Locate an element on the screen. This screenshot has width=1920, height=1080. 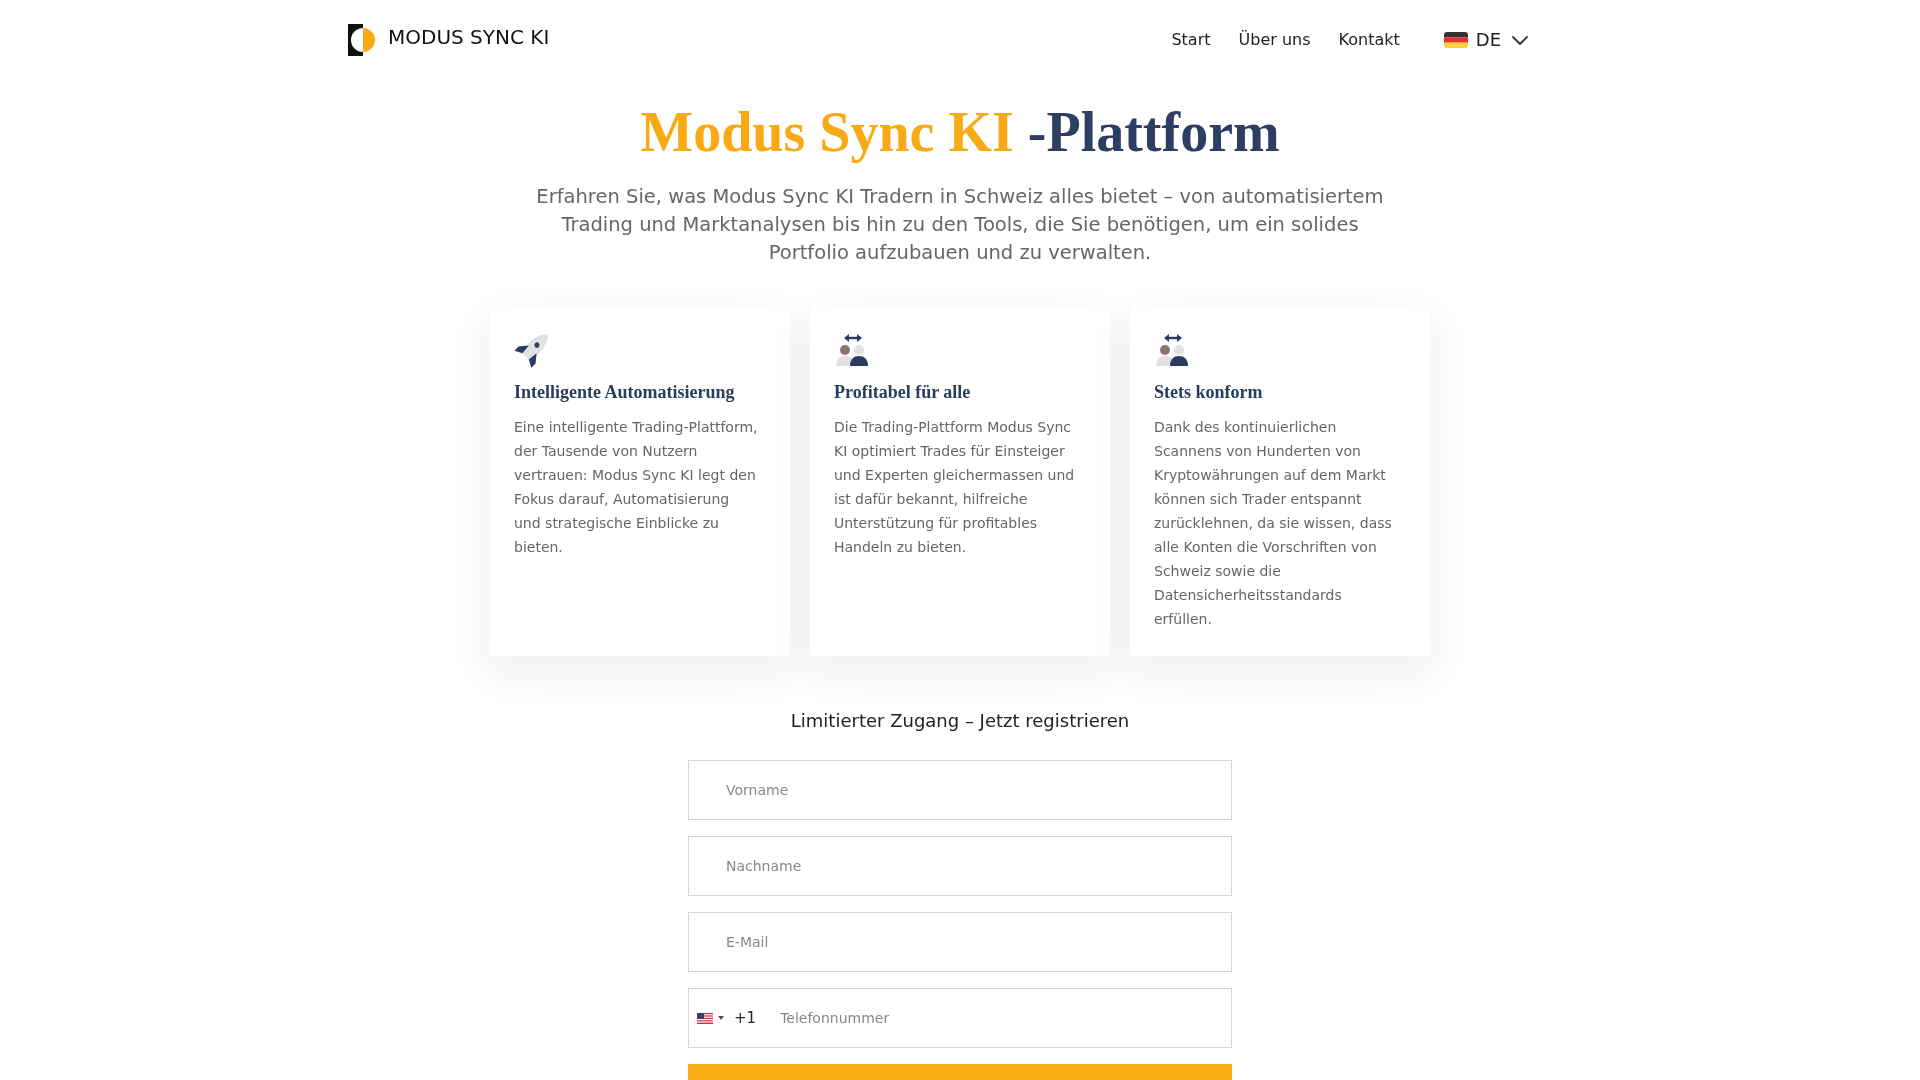
card-title: Stets konform is located at coordinates (1209, 392).